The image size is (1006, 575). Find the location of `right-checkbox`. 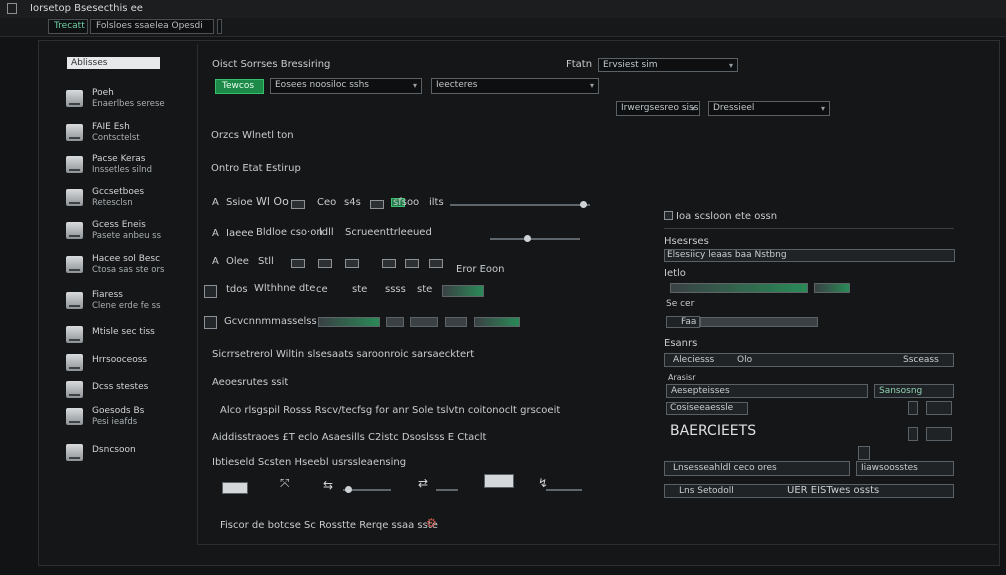

right-checkbox is located at coordinates (668, 215).